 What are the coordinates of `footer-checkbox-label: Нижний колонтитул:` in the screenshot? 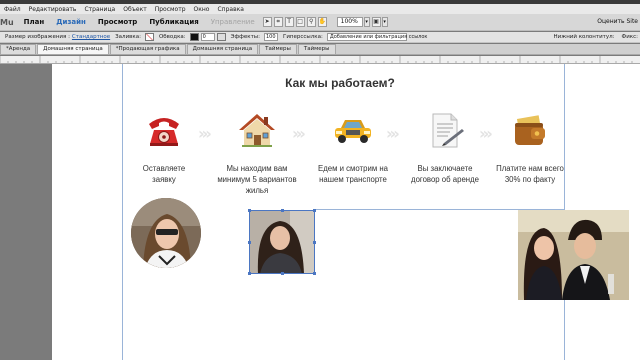 It's located at (583, 37).